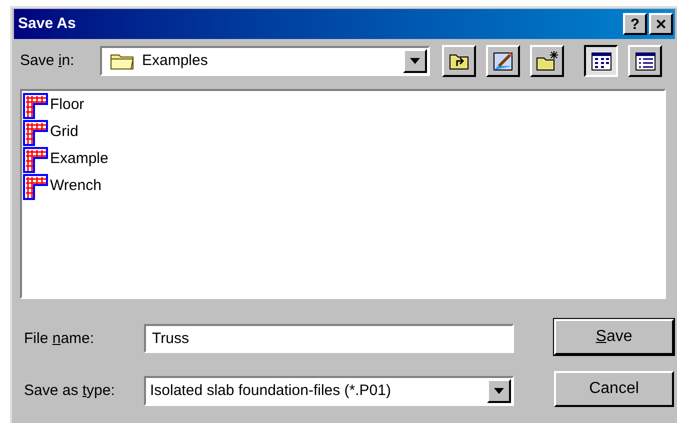  I want to click on new-folder-icon, so click(547, 61).